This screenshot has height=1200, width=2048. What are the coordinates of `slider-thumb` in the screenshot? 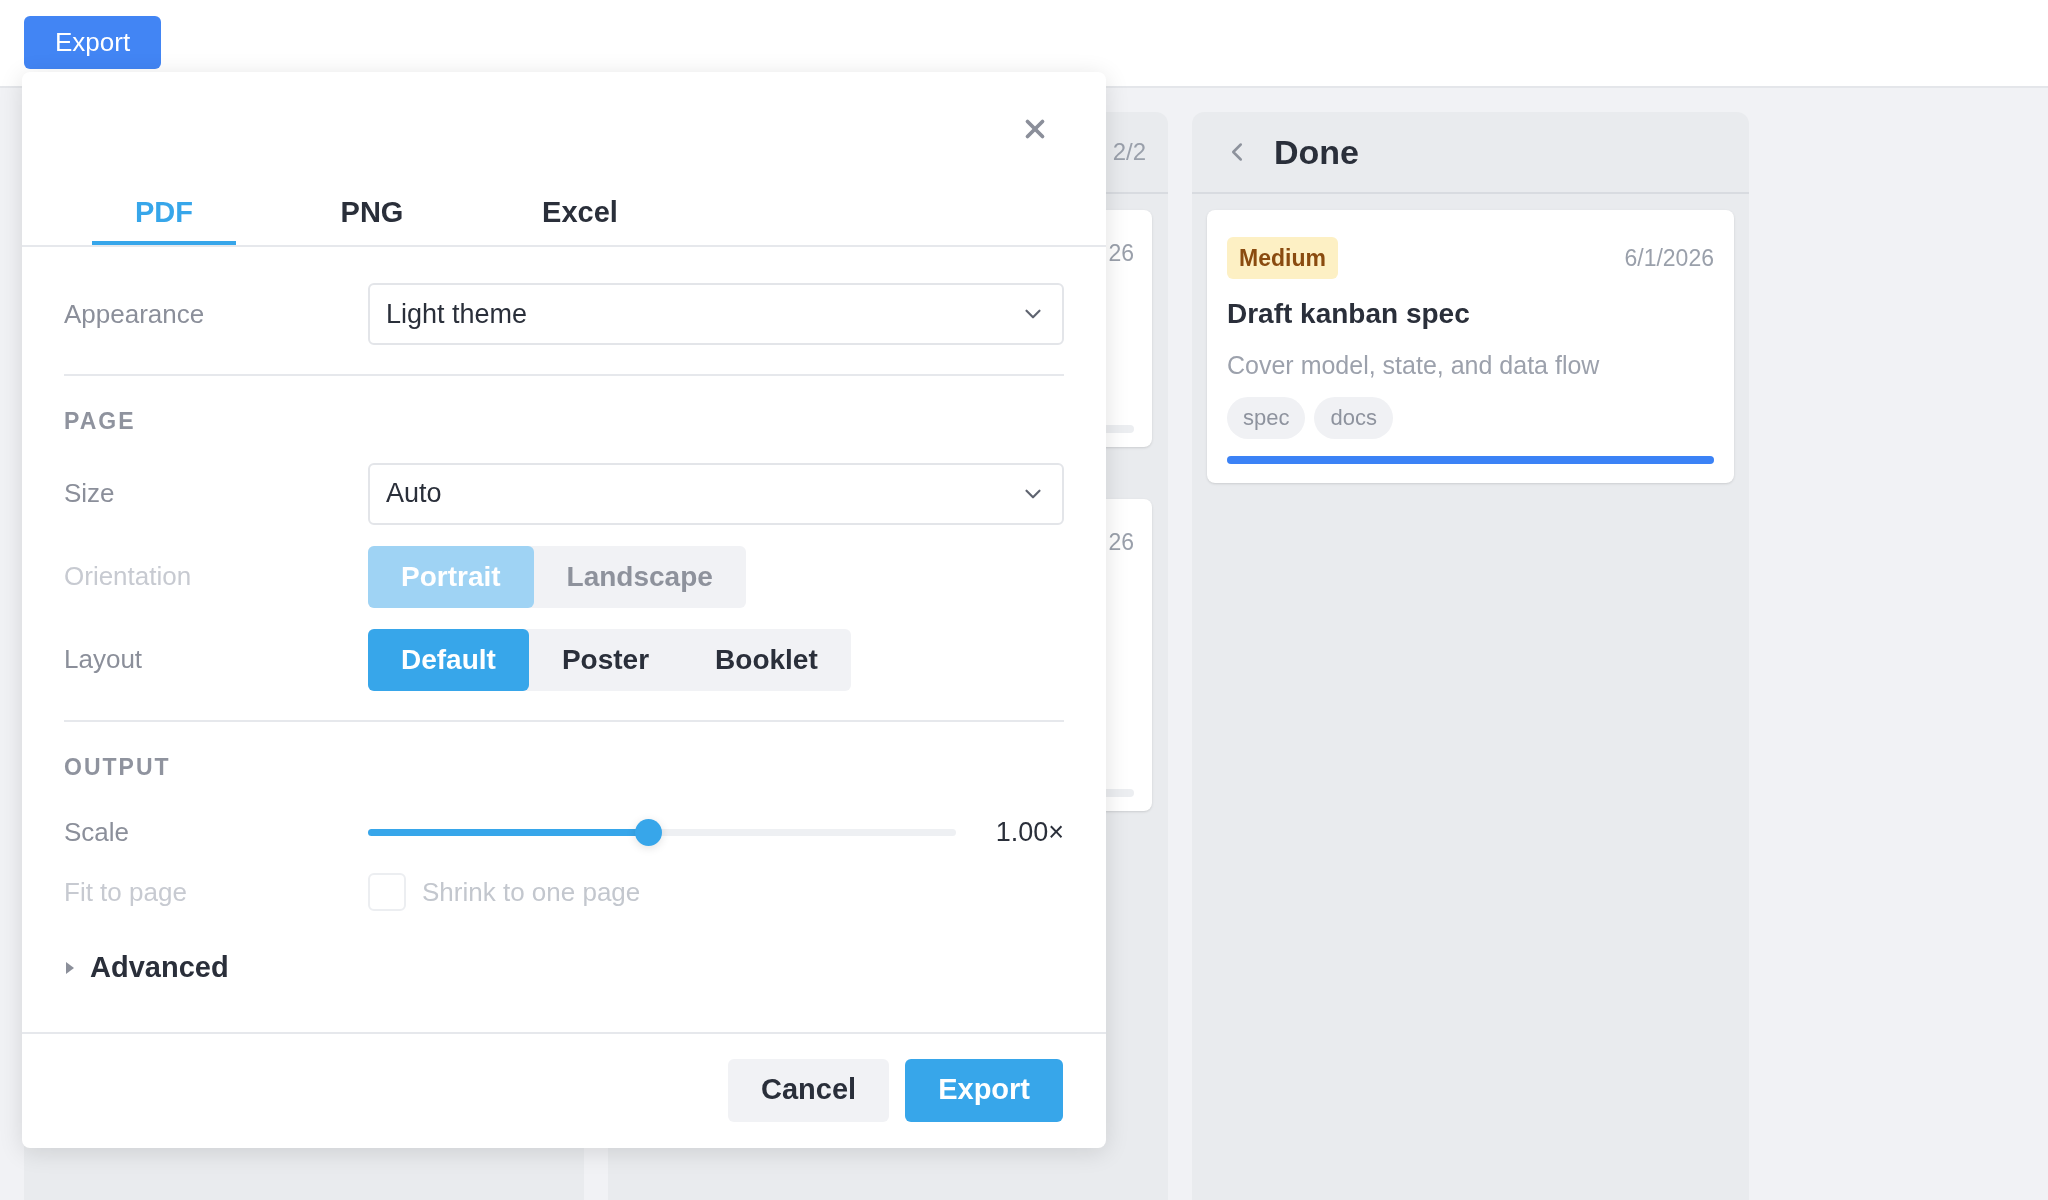 It's located at (648, 832).